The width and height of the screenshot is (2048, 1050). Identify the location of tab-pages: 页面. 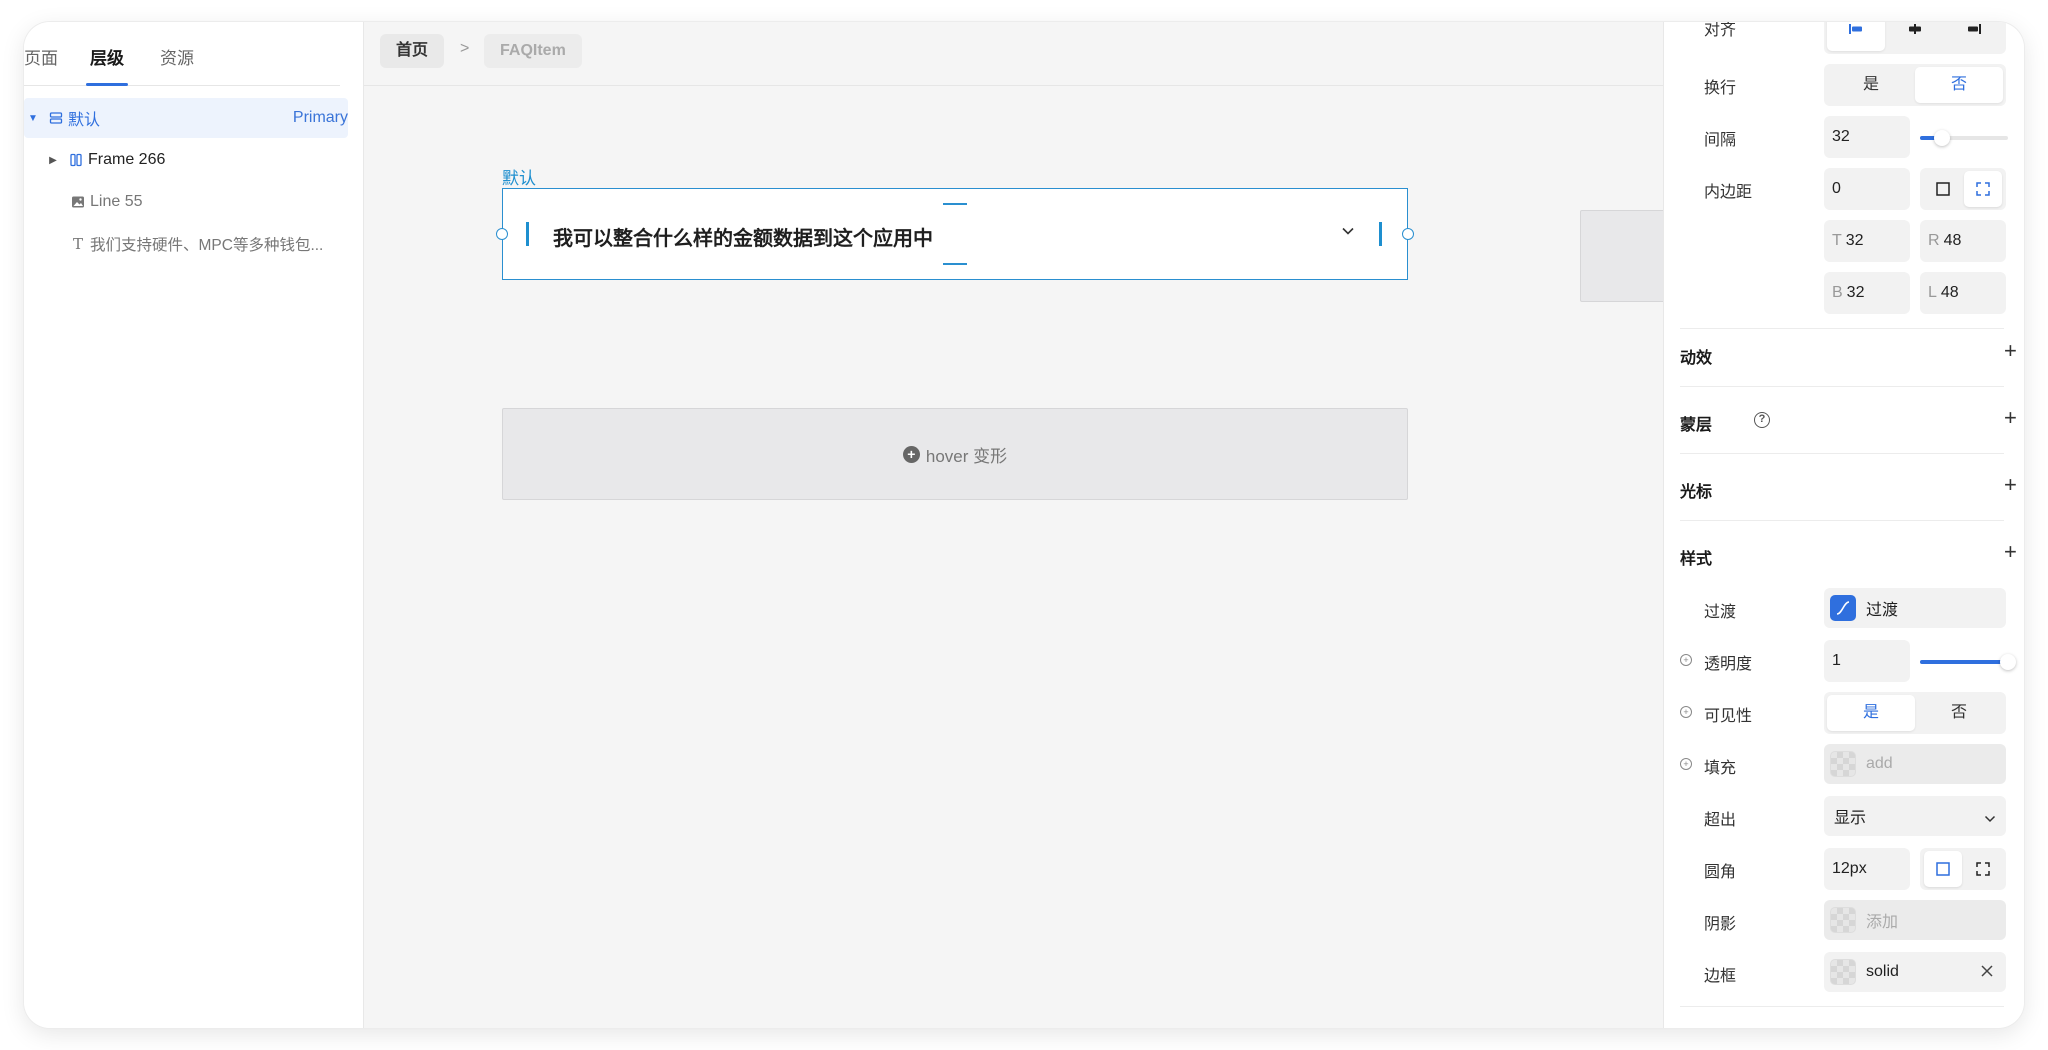
(41, 56).